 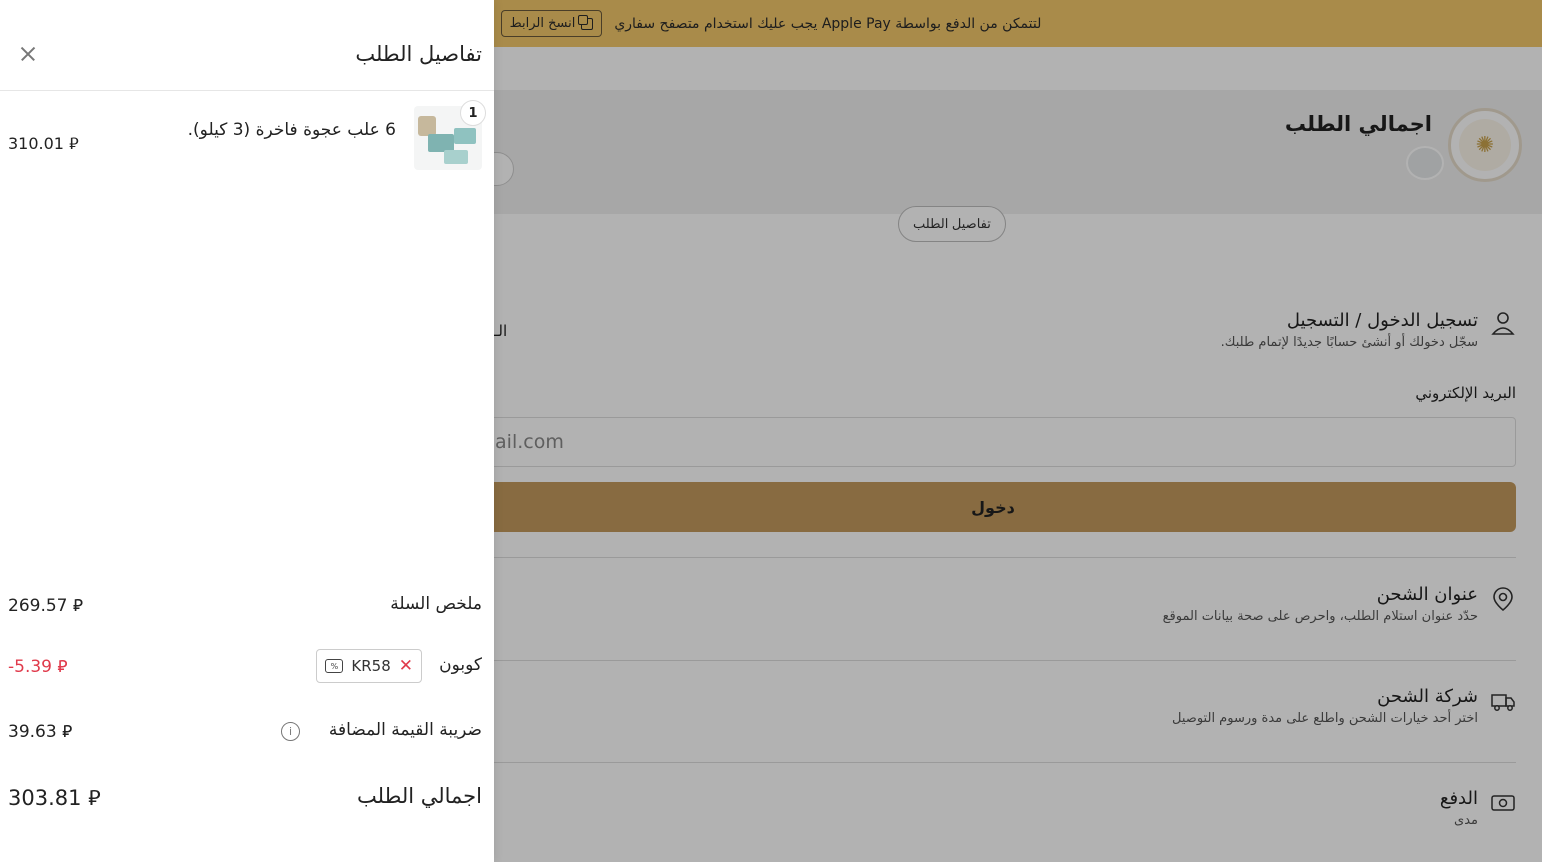 What do you see at coordinates (247, 605) in the screenshot?
I see `cart-summary-row: ملخص السلة 269.57 ⃁` at bounding box center [247, 605].